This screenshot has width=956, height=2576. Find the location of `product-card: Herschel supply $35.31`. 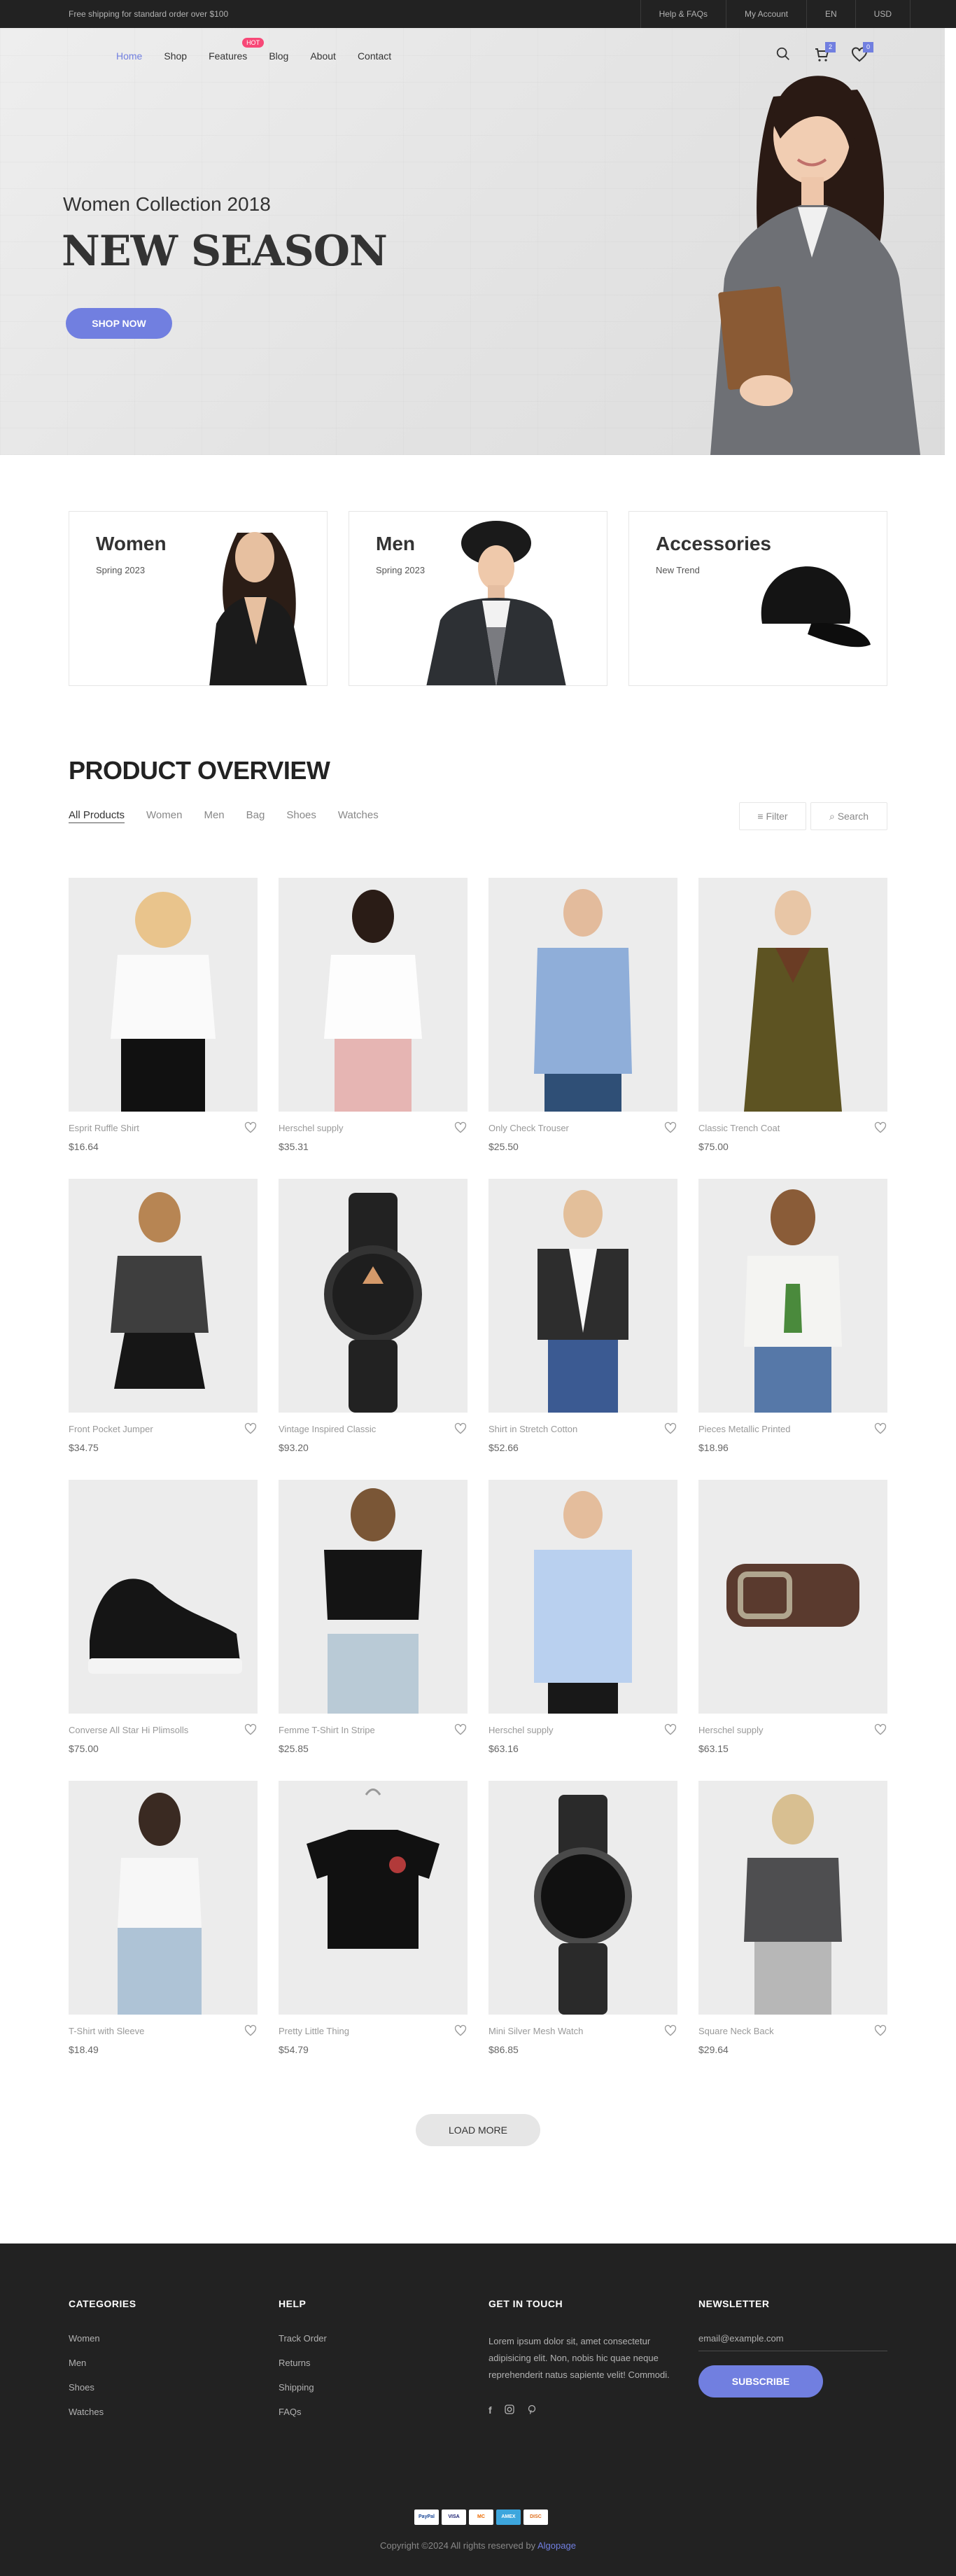

product-card: Herschel supply $35.31 is located at coordinates (373, 1015).